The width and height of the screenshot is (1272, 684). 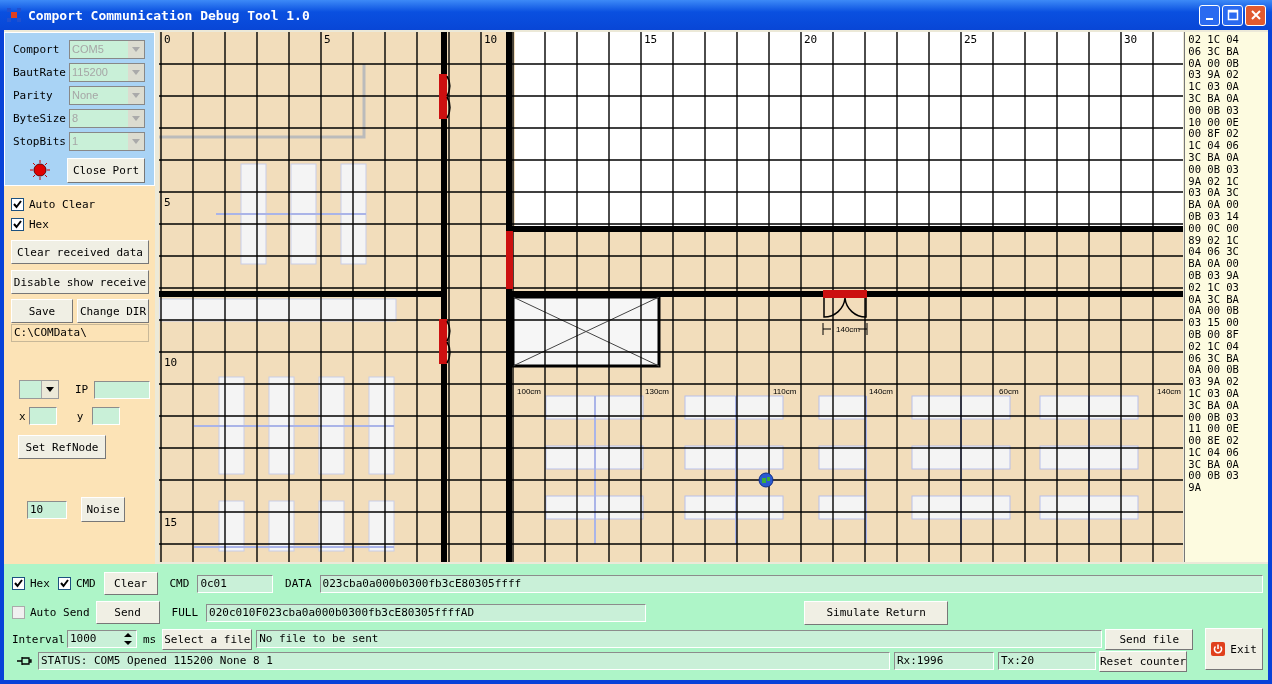 I want to click on path-field: C:\COMData\, so click(x=80, y=333).